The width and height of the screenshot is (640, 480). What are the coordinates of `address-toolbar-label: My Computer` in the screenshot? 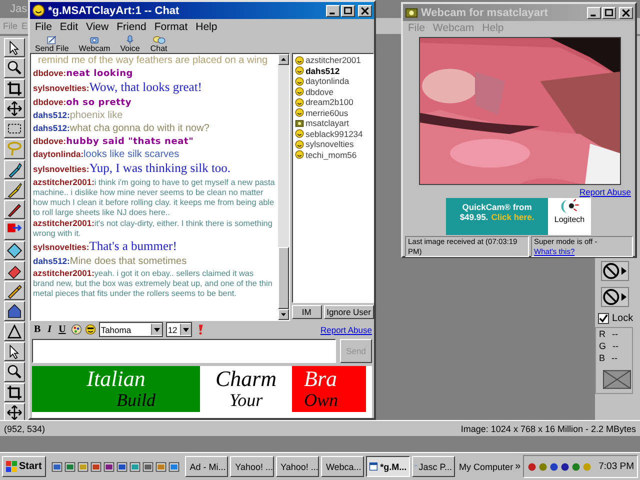 It's located at (486, 467).